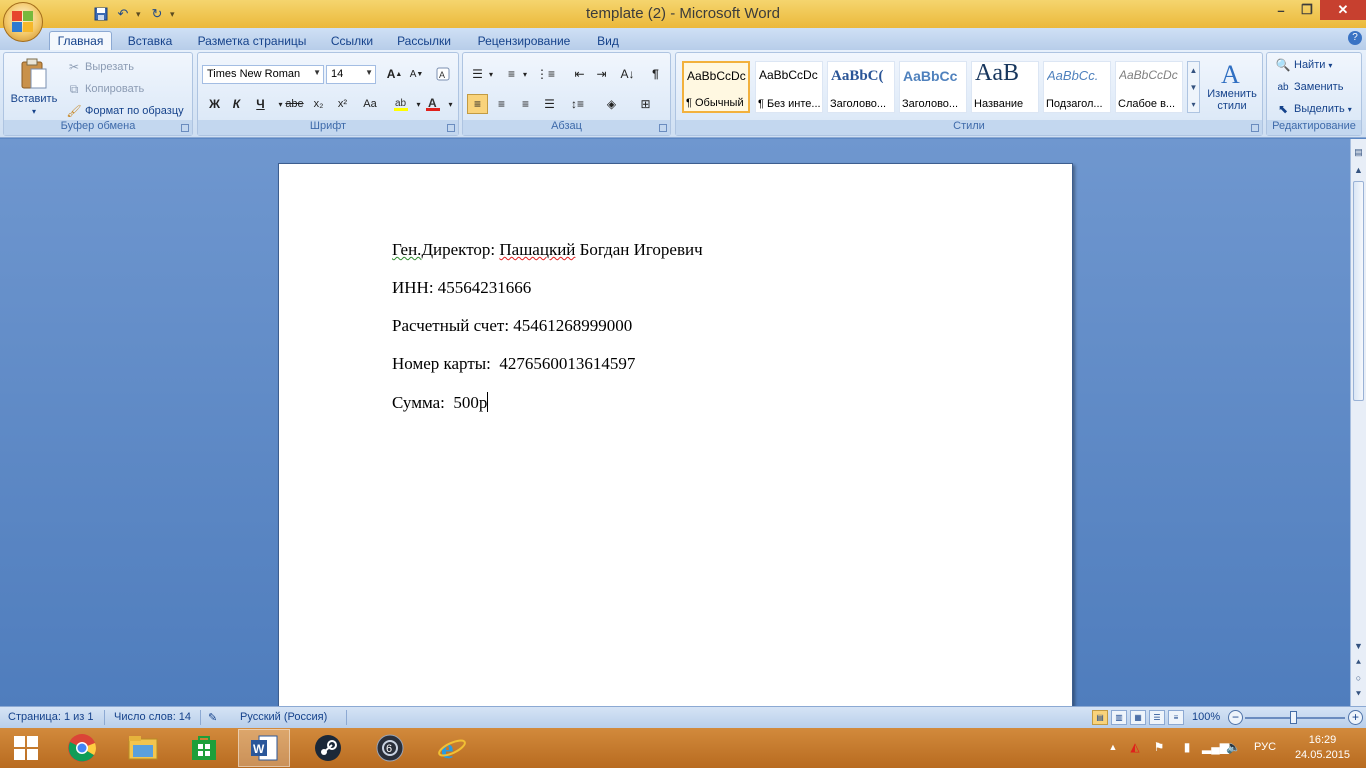  What do you see at coordinates (525, 104) in the screenshot?
I see `align-right-icon: ≡` at bounding box center [525, 104].